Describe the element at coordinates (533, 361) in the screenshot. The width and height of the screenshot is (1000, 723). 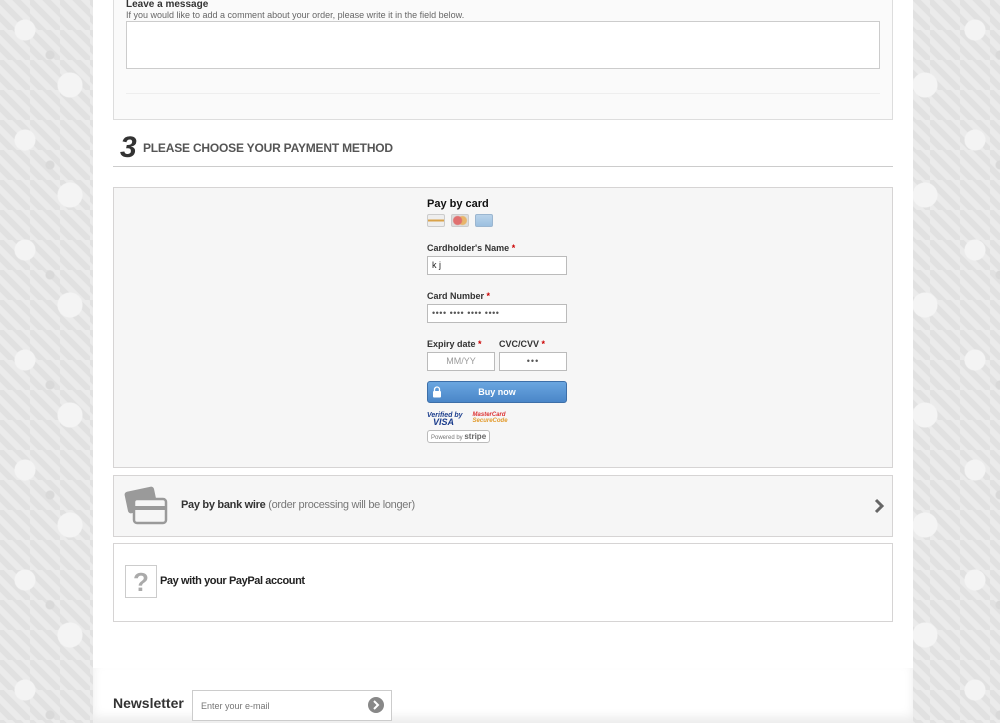
I see `cvc-input: •••` at that location.